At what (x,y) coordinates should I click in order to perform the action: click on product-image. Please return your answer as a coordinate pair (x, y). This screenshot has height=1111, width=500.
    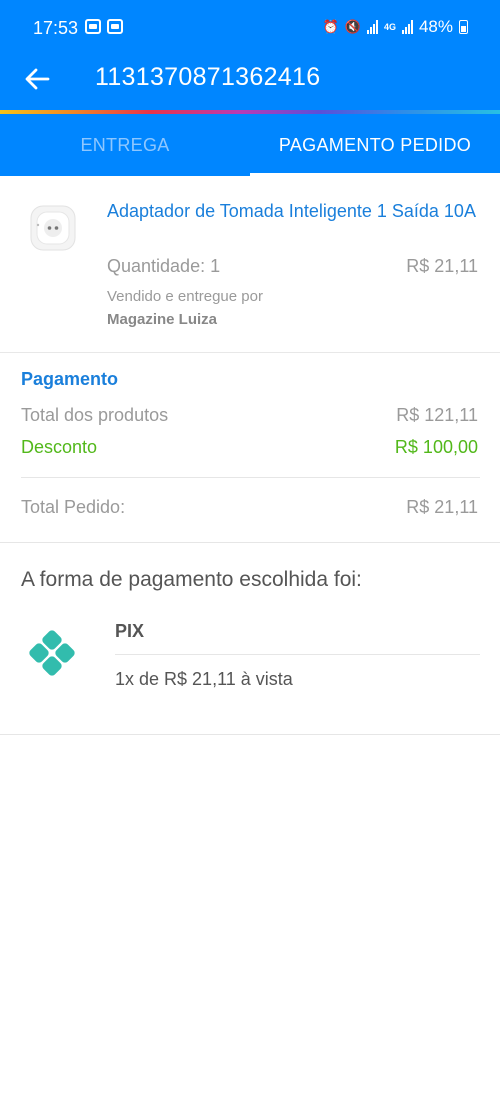
    Looking at the image, I should click on (53, 228).